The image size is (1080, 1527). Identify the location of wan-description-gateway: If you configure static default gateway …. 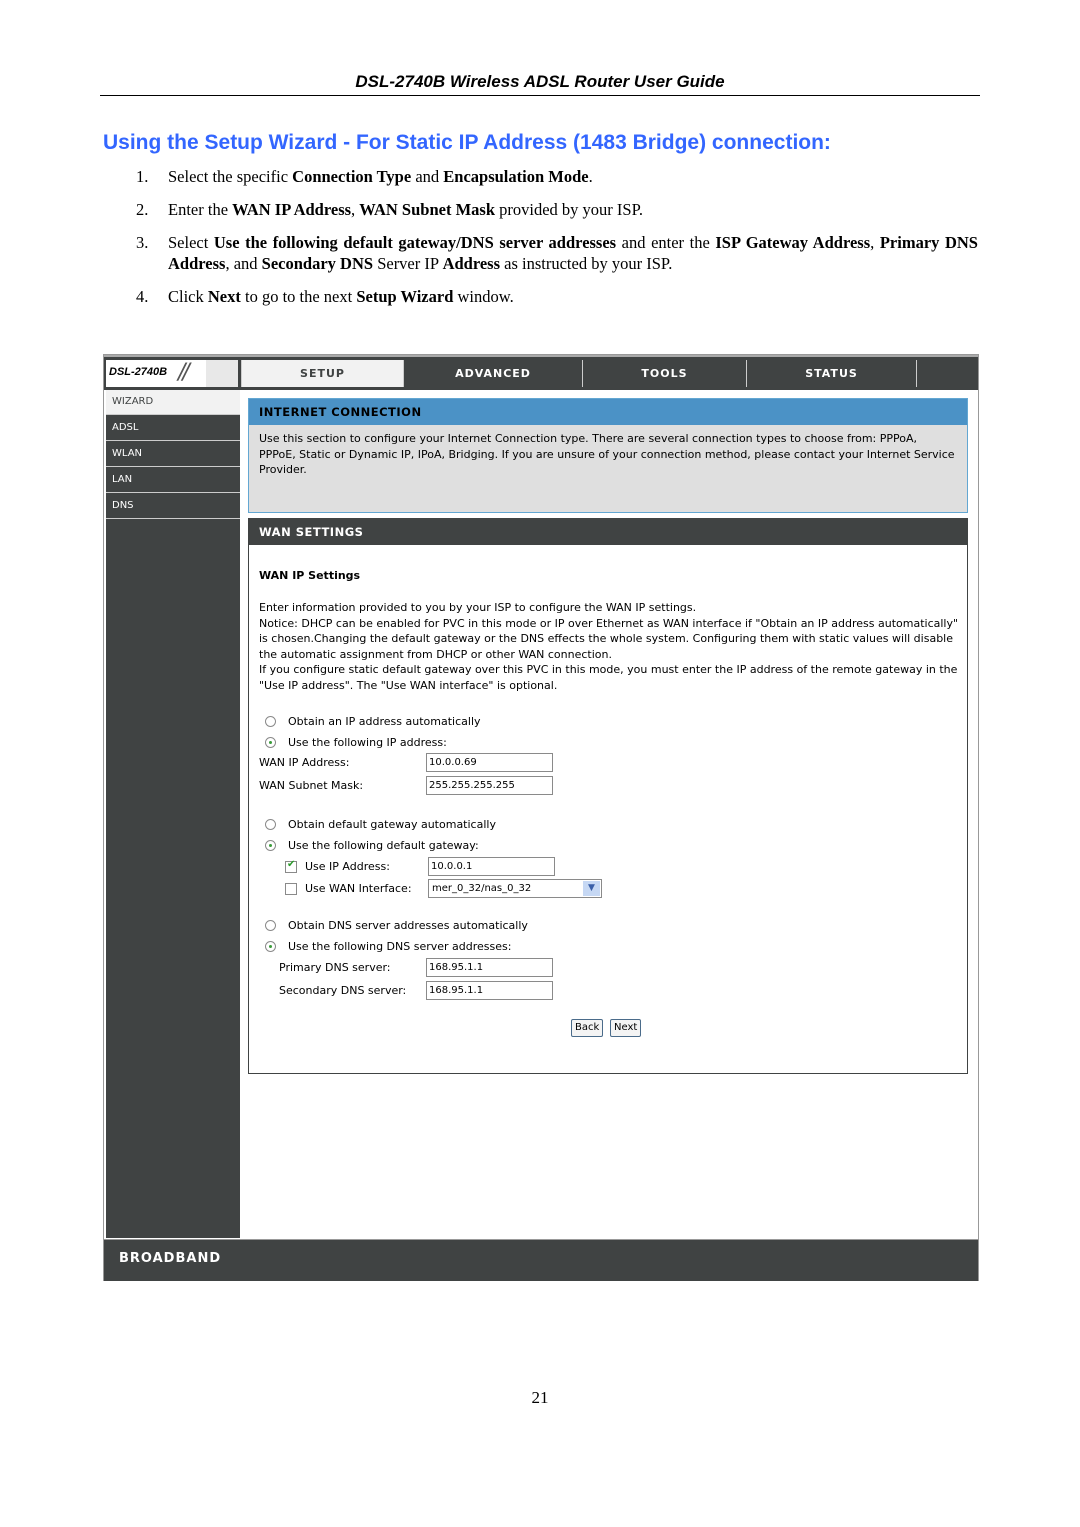
(608, 677).